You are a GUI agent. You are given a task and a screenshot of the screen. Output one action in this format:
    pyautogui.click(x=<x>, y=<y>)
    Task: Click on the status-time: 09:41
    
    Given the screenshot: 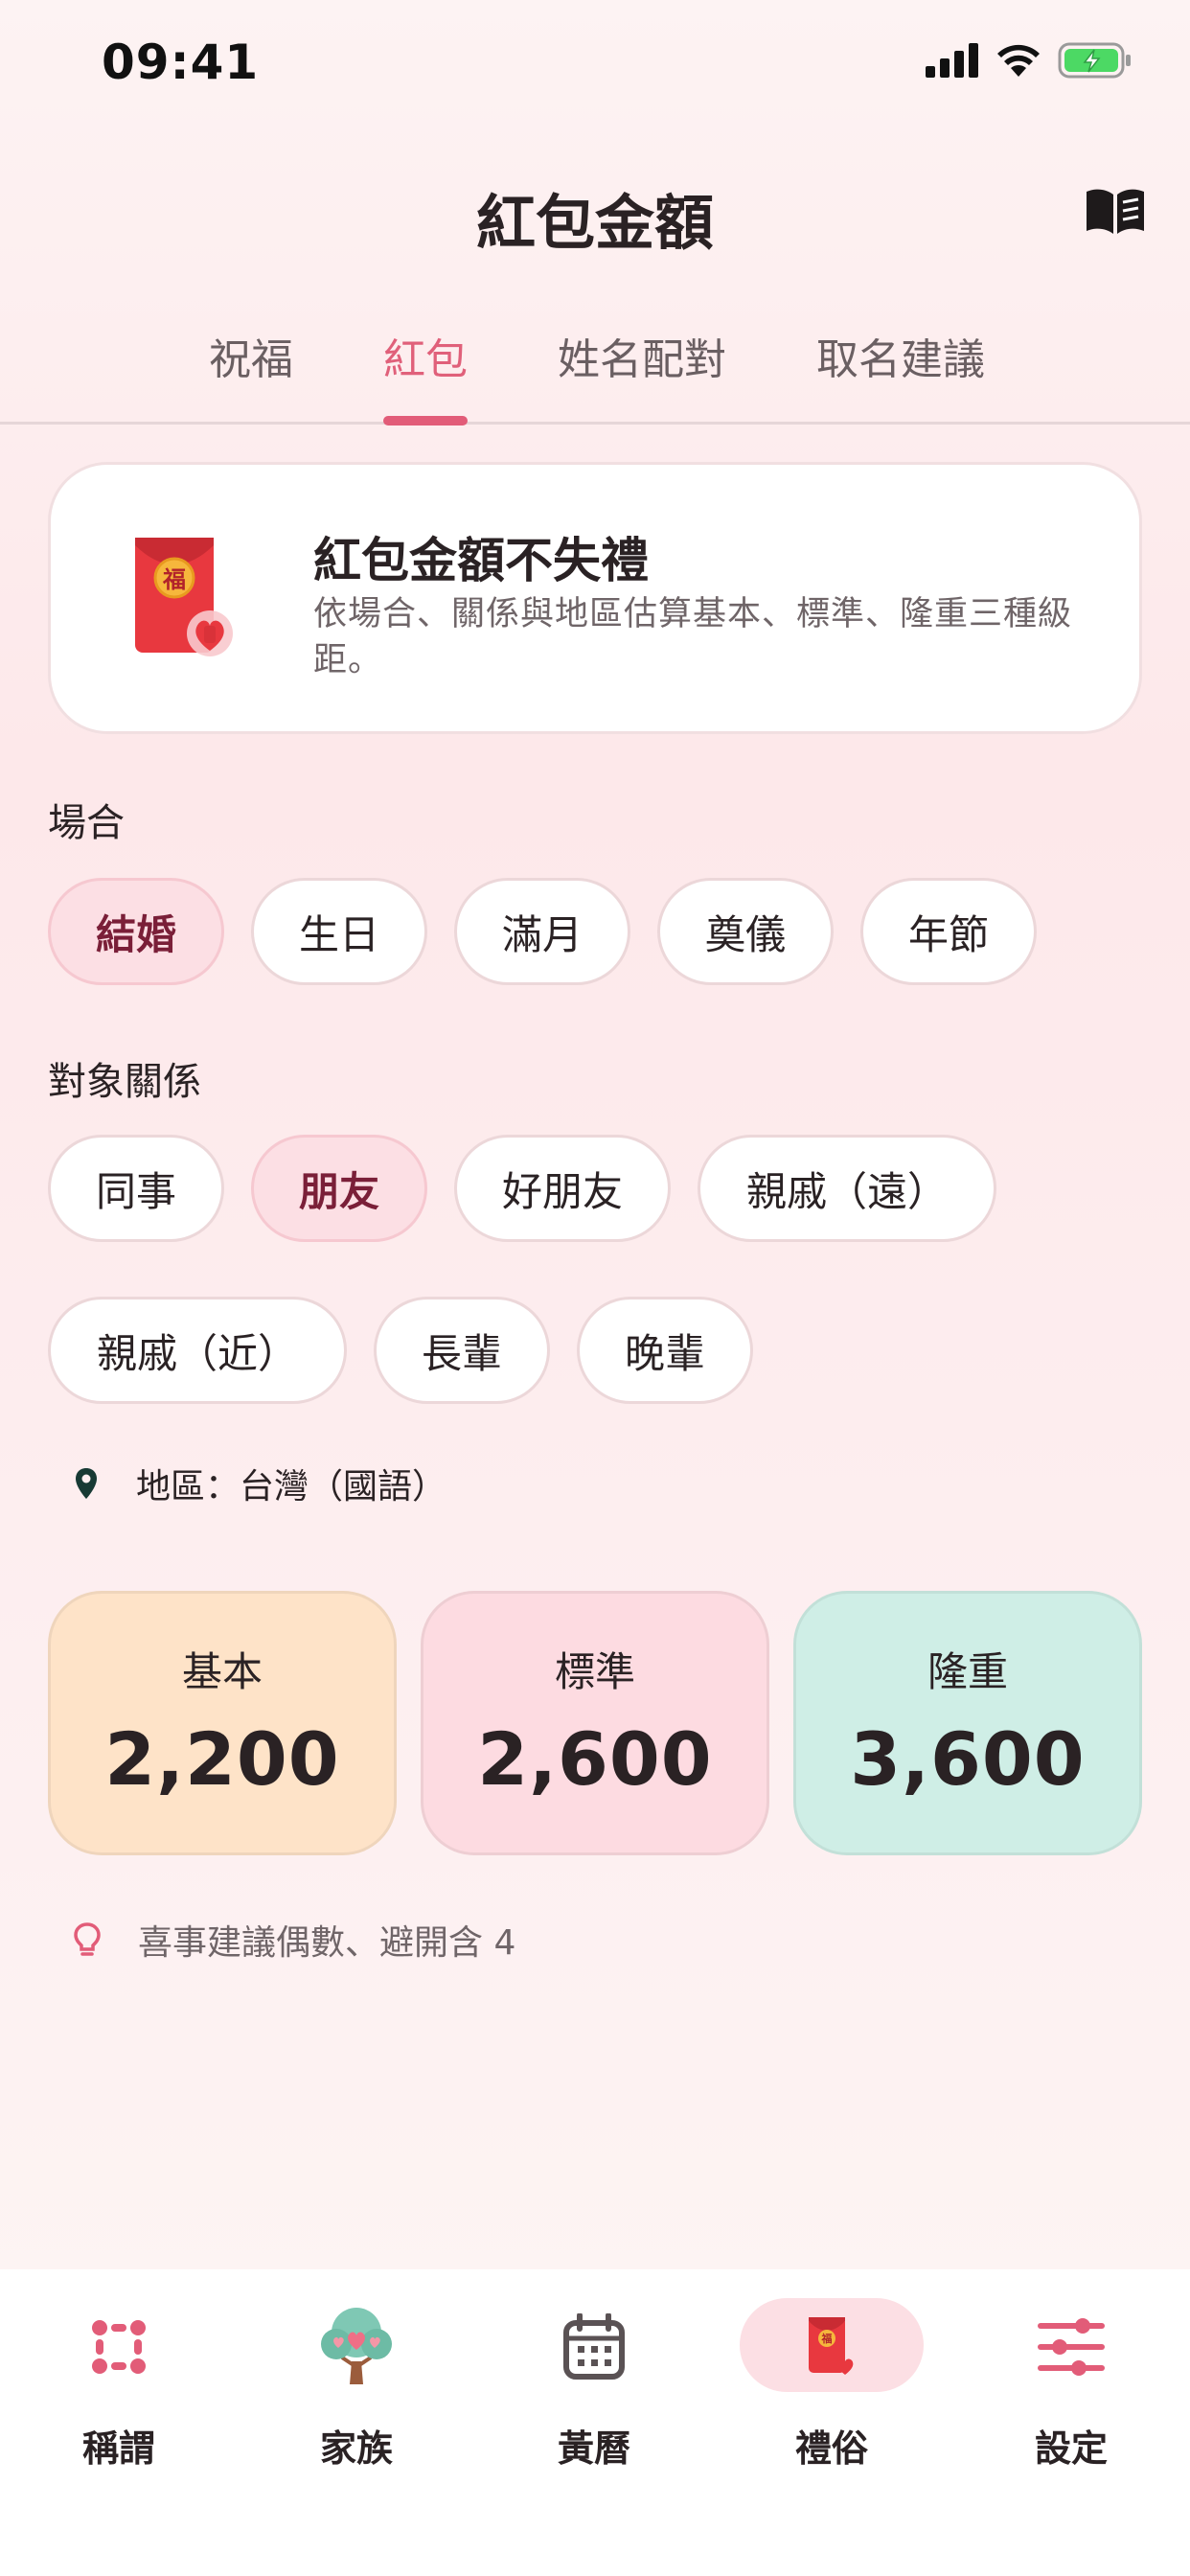 What is the action you would take?
    pyautogui.click(x=181, y=62)
    